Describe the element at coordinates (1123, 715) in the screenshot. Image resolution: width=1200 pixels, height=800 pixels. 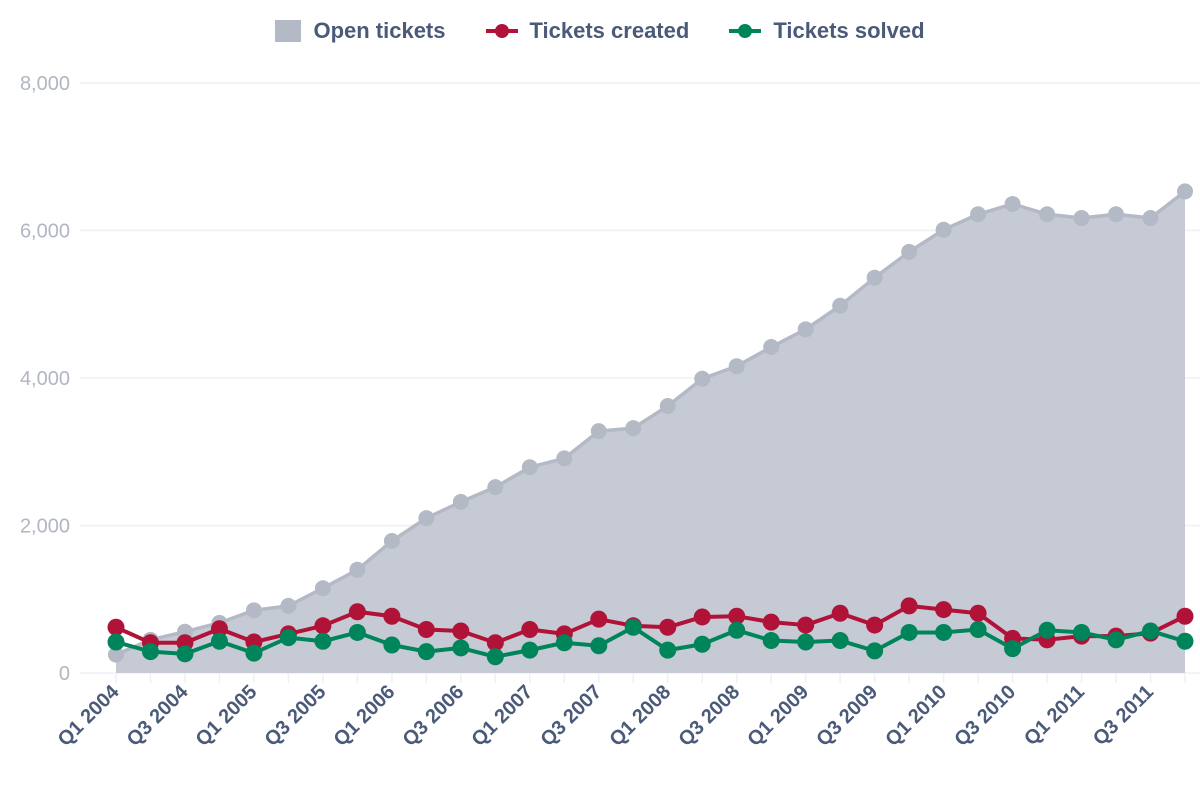
I see `x-tick-label: Q3 2011` at that location.